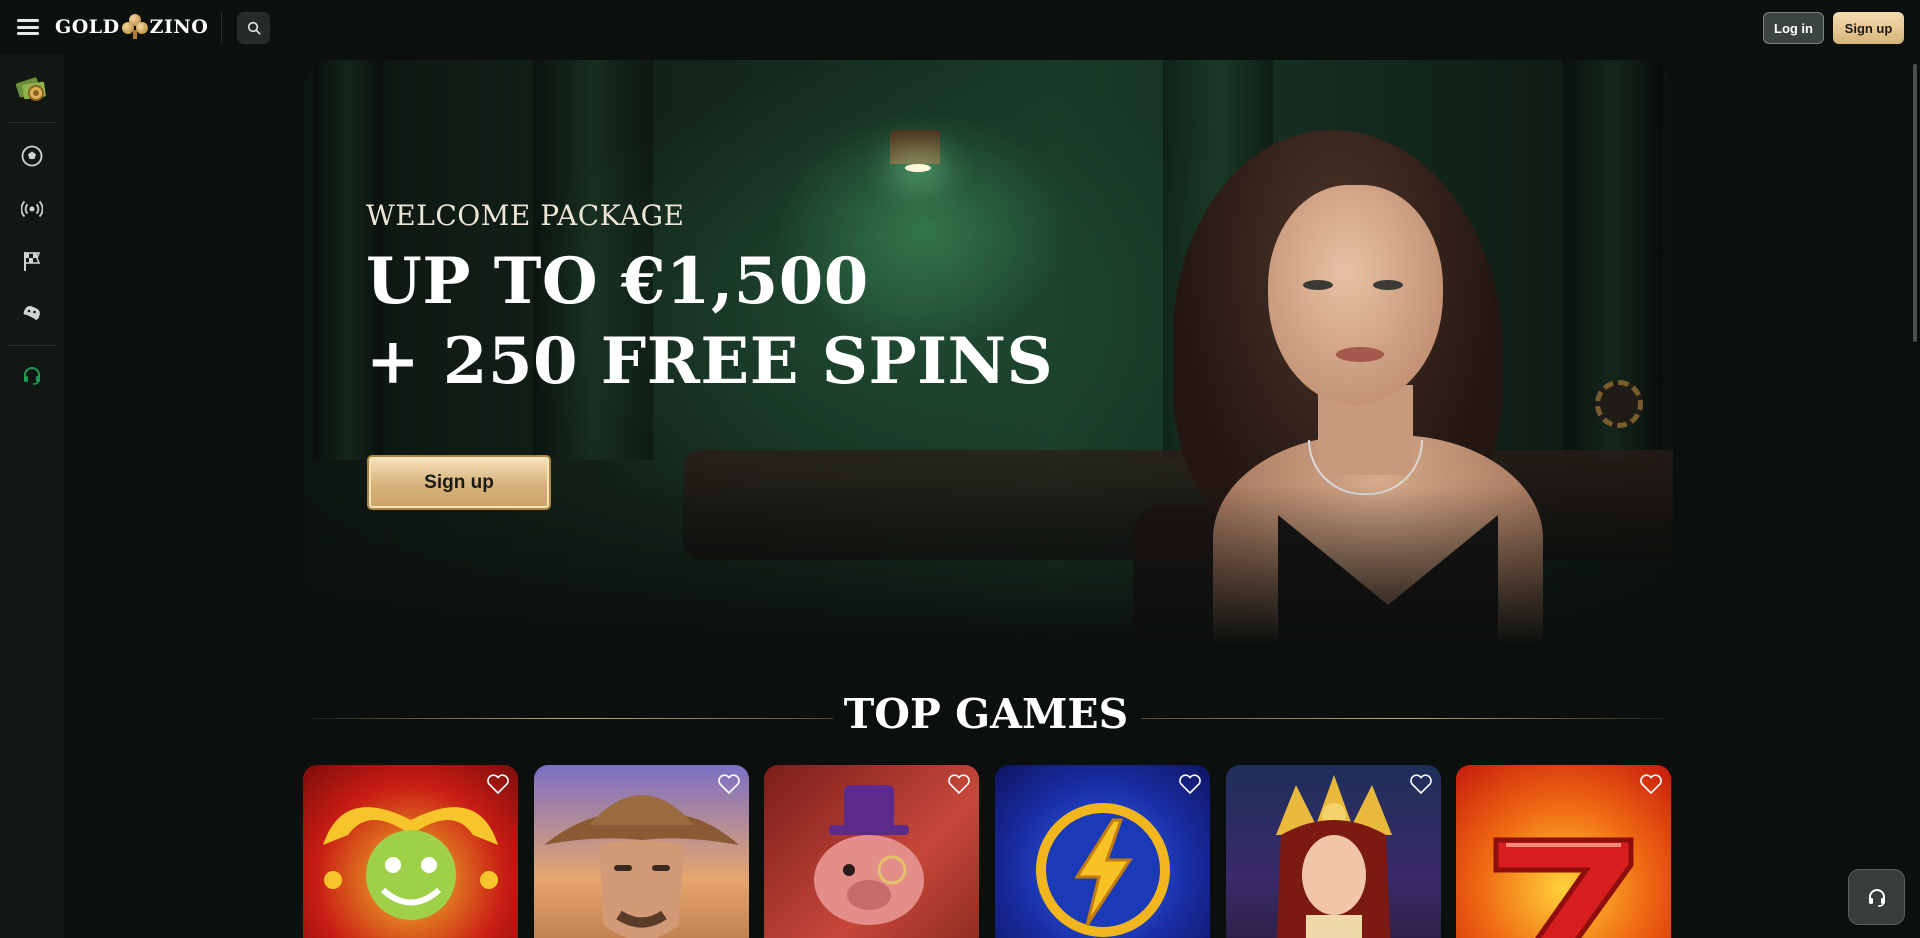 The width and height of the screenshot is (1920, 938). Describe the element at coordinates (1403, 718) in the screenshot. I see `section-divider-right` at that location.